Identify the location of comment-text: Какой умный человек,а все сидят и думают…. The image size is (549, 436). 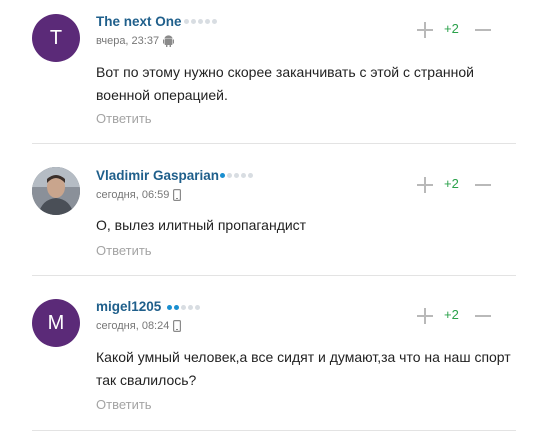
(303, 368).